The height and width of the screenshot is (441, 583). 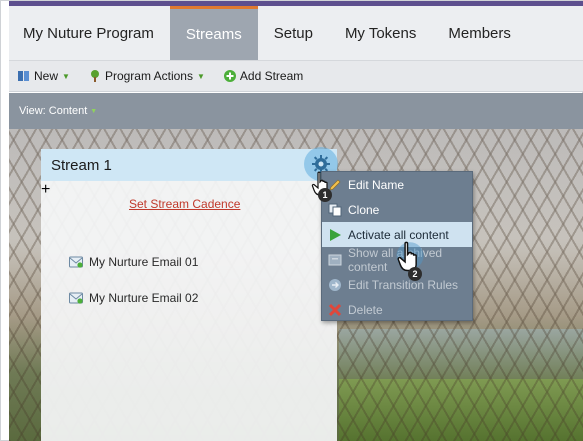 What do you see at coordinates (144, 262) in the screenshot?
I see `email-name: My Nurture Email 01` at bounding box center [144, 262].